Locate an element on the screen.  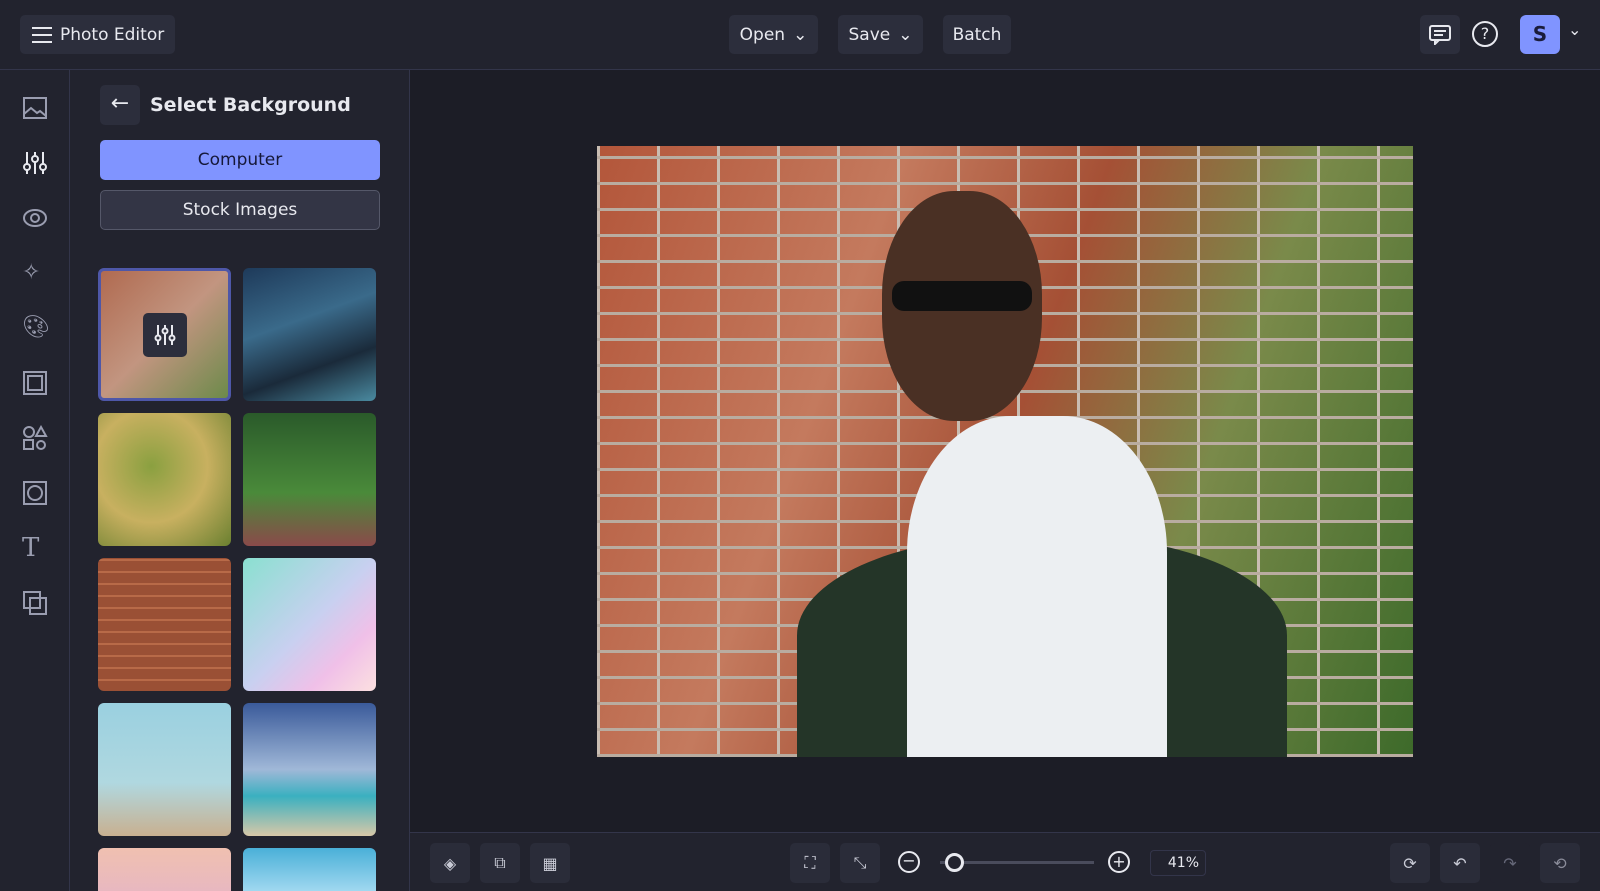
collapse-icon: ⤡ is located at coordinates (860, 862).